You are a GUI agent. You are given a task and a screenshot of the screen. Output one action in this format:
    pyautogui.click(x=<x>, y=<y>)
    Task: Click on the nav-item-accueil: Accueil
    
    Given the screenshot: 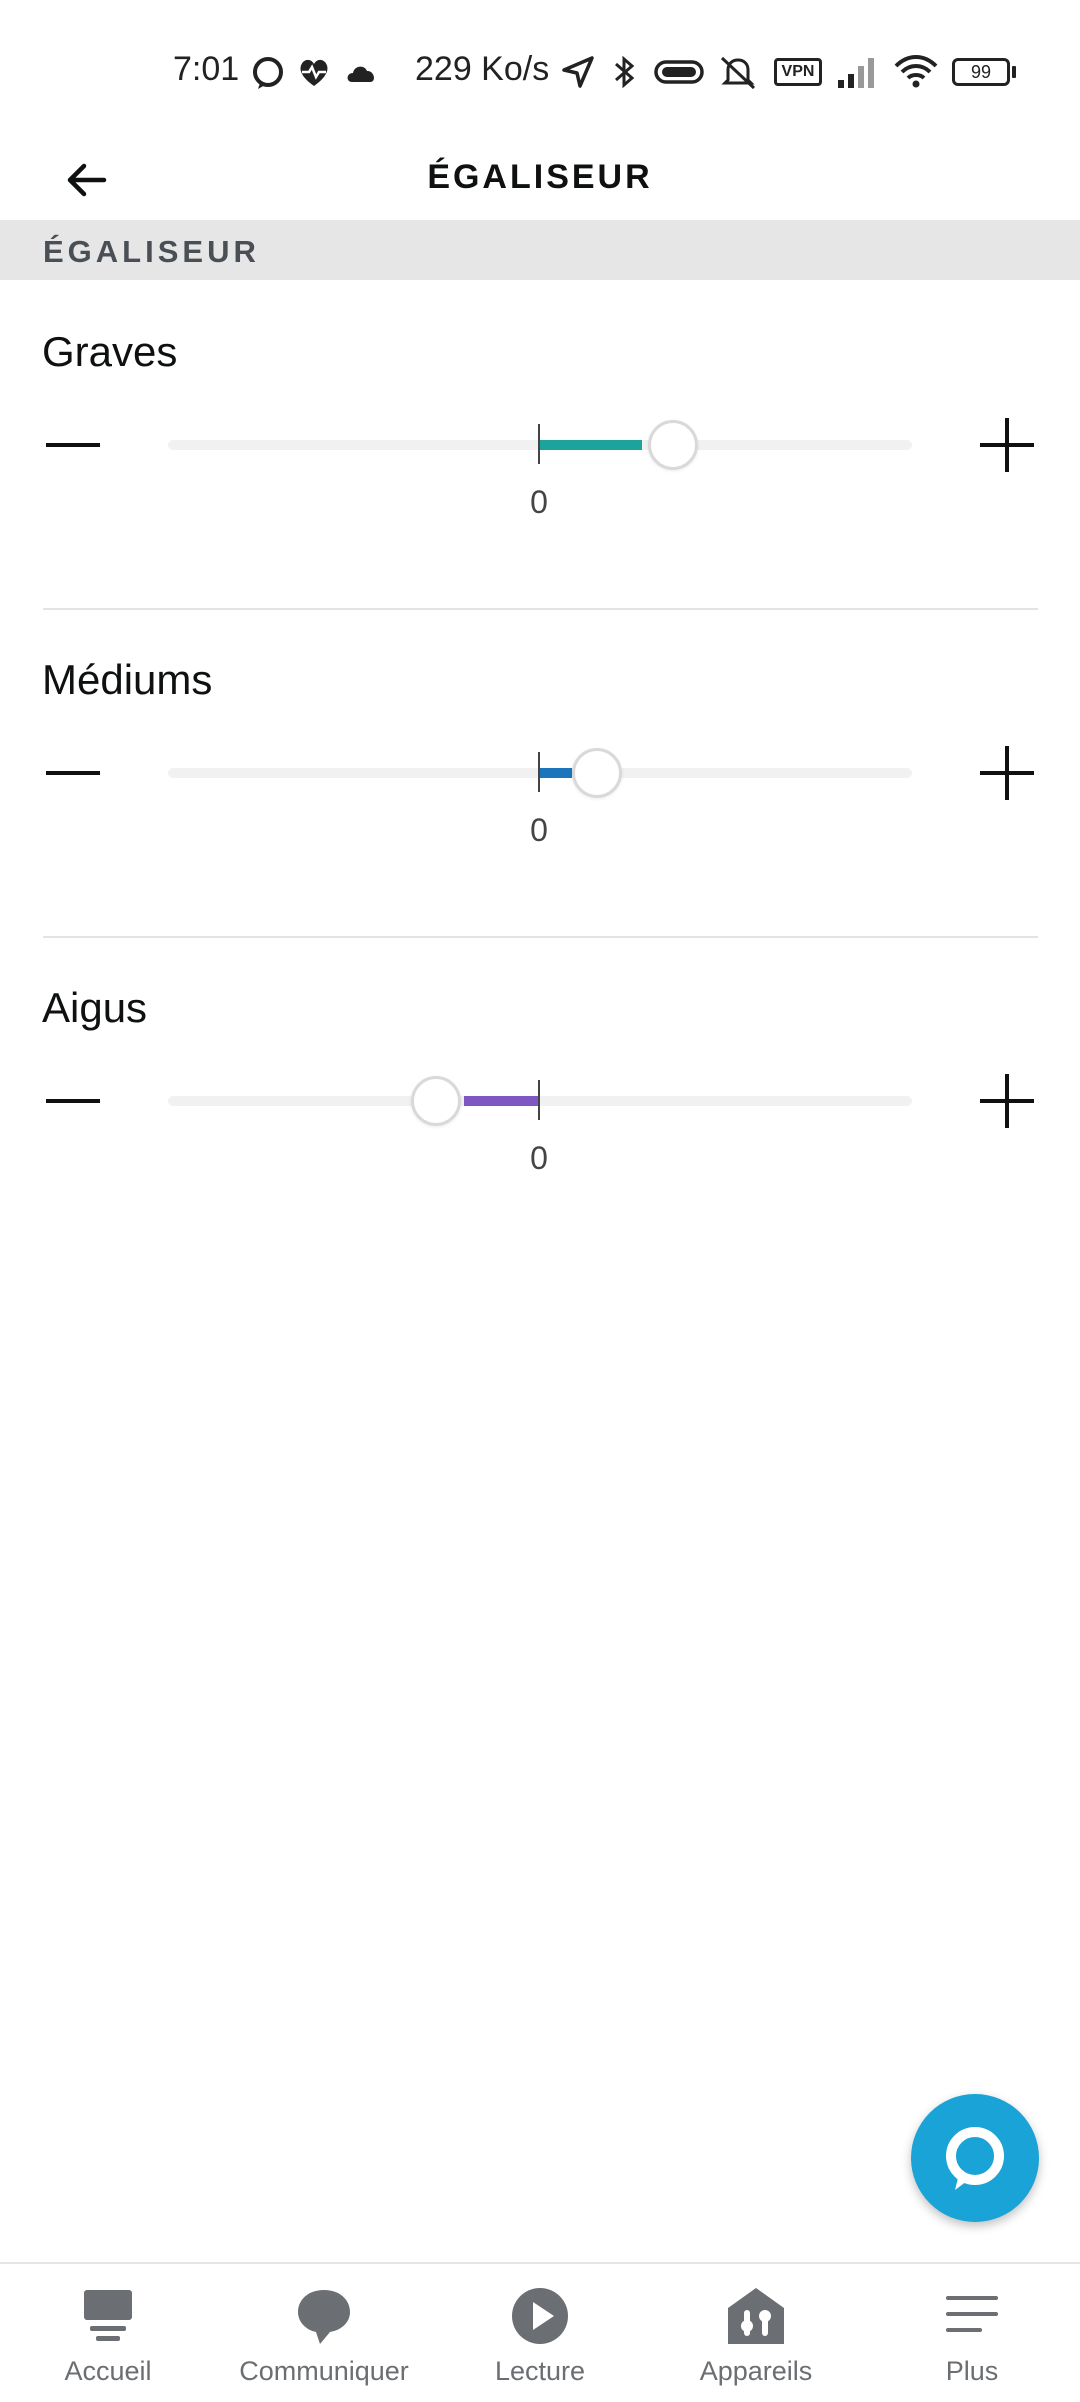 What is the action you would take?
    pyautogui.click(x=108, y=2333)
    